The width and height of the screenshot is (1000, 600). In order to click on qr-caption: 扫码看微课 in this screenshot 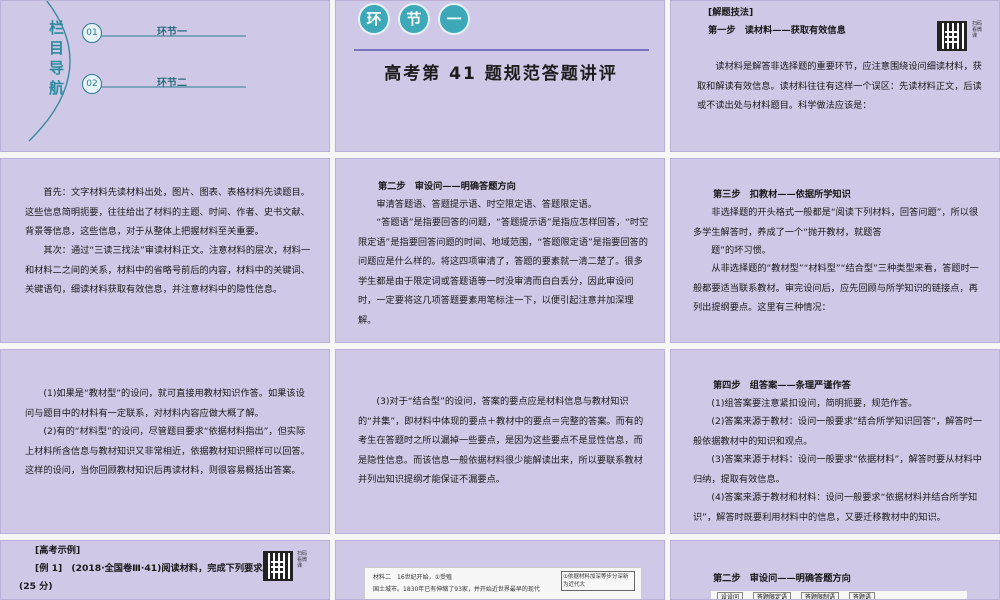, I will do `click(977, 30)`.